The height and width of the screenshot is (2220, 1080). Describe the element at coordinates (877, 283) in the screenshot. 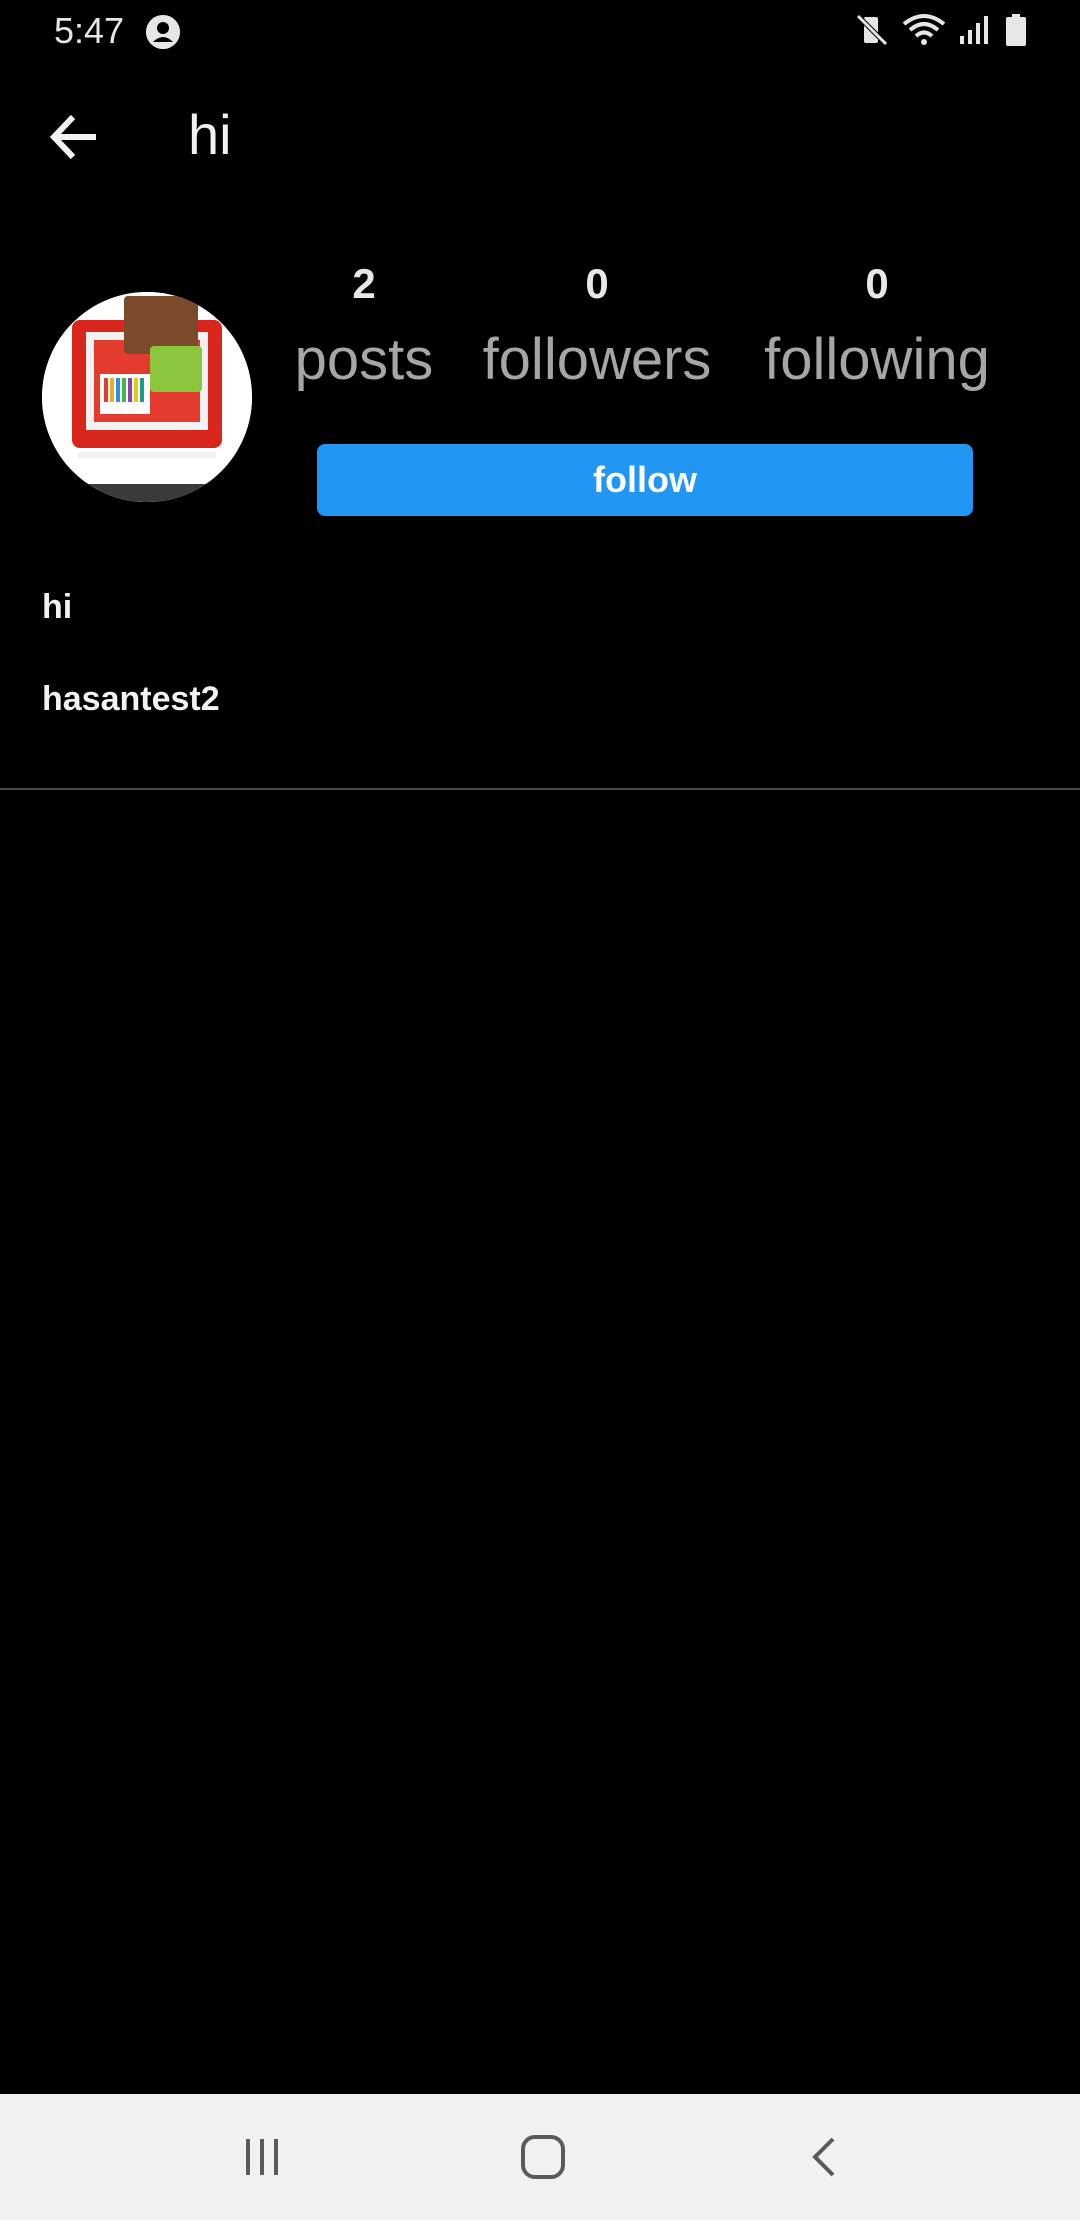

I see `following-count: 0` at that location.